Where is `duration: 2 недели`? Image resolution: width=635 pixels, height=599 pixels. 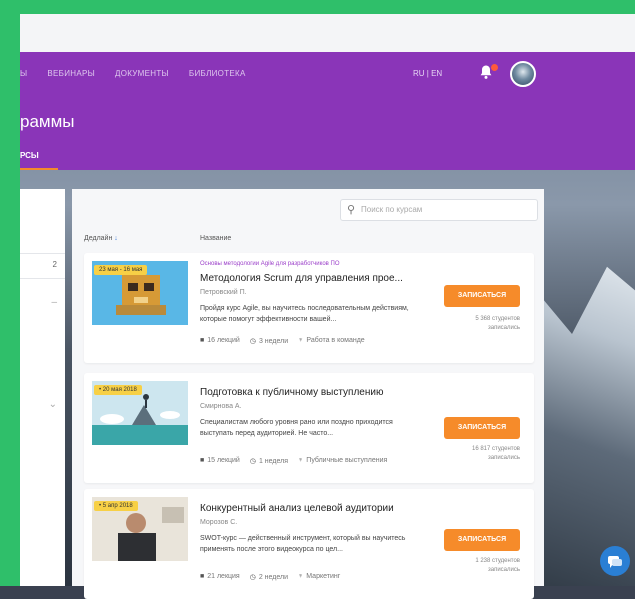
duration: 2 недели is located at coordinates (273, 577).